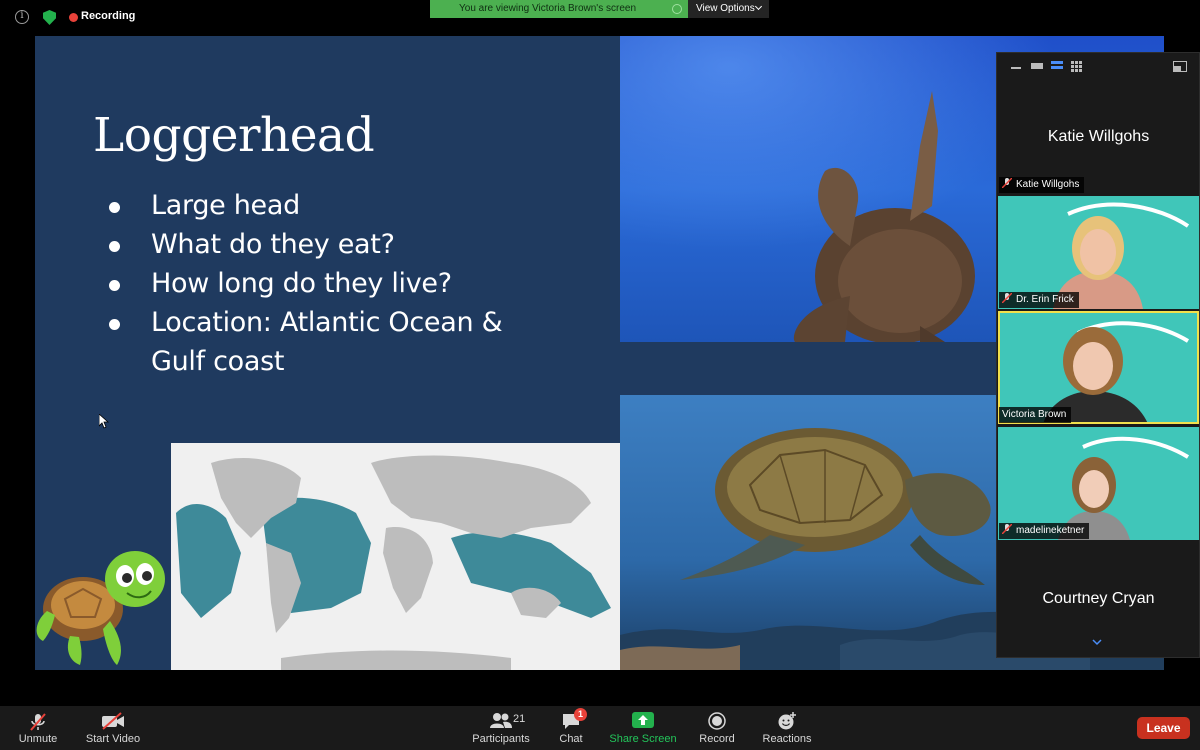 Image resolution: width=1200 pixels, height=750 pixels. Describe the element at coordinates (1098, 483) in the screenshot. I see `participant-tile: madelineketner` at that location.